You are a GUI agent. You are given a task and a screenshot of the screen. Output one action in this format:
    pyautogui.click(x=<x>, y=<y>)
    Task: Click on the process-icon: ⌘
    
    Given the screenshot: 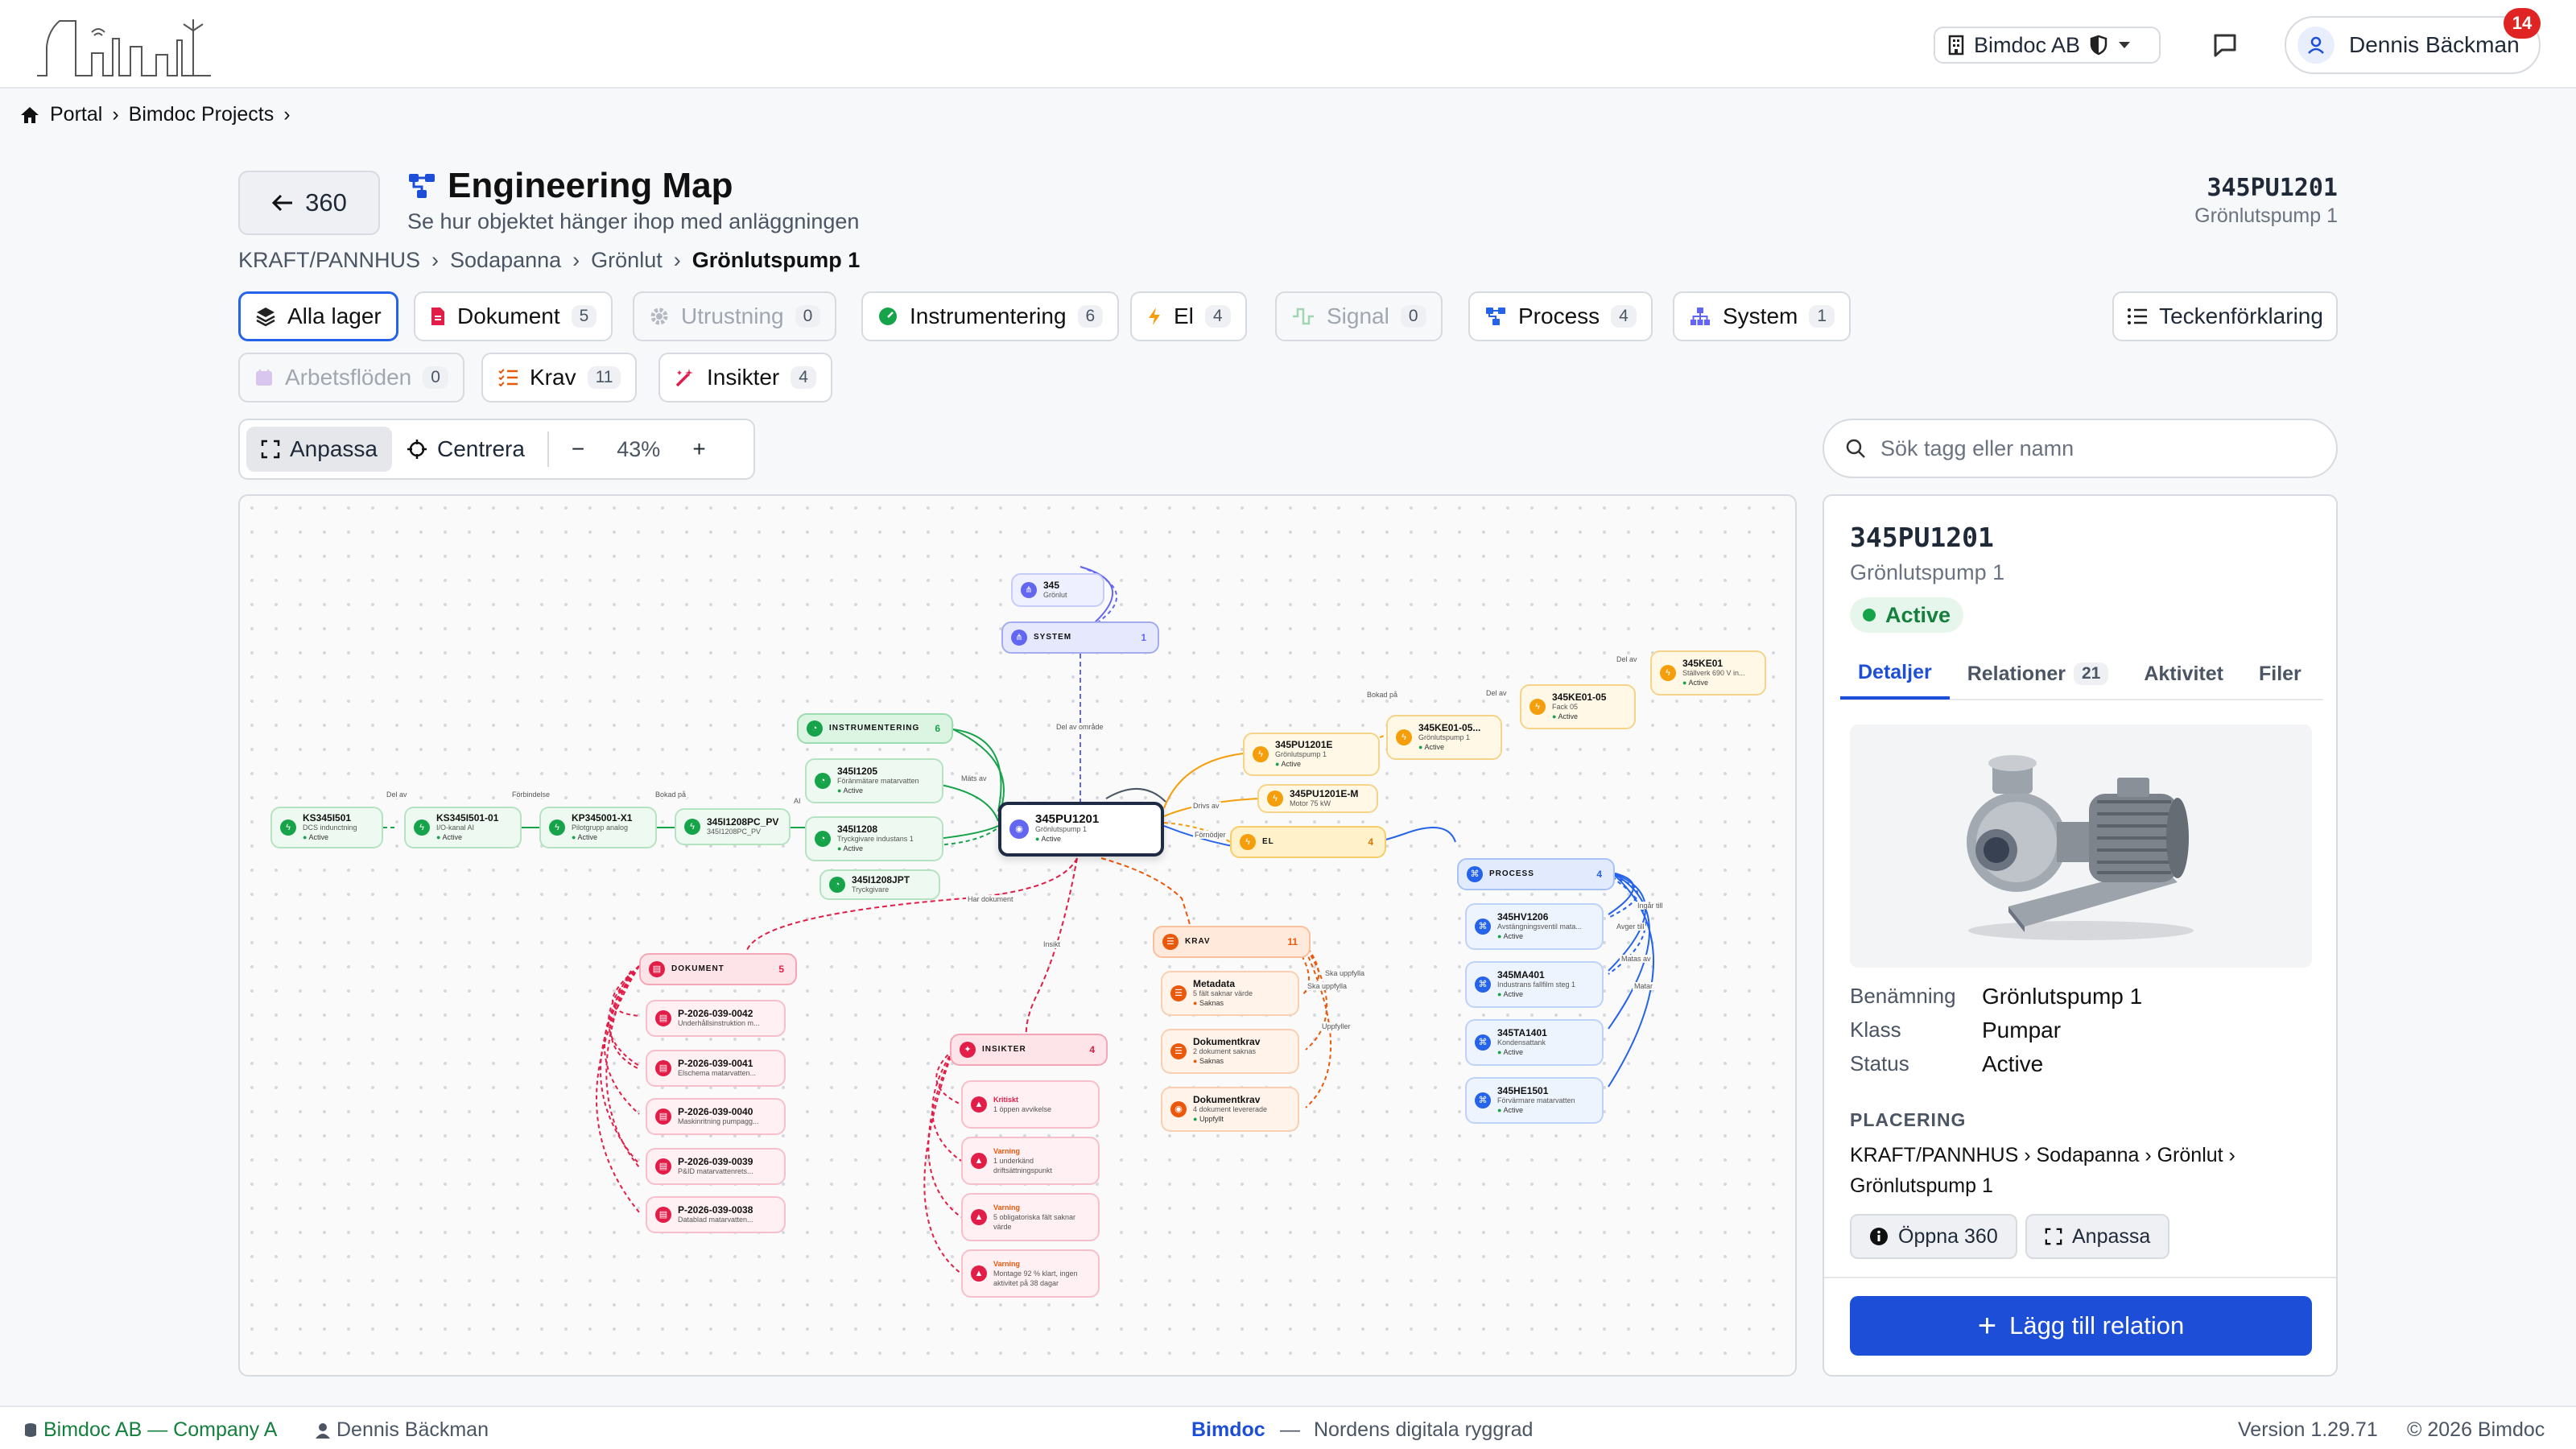 What is the action you would take?
    pyautogui.click(x=1483, y=1100)
    